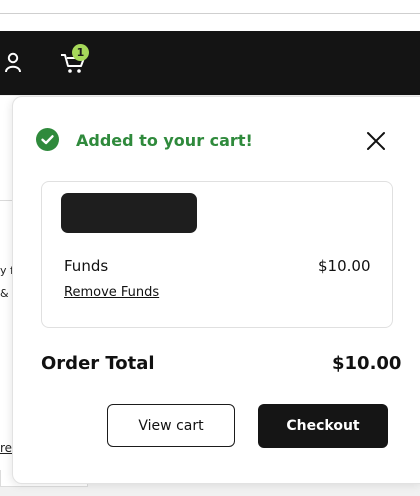 Image resolution: width=420 pixels, height=496 pixels. What do you see at coordinates (323, 426) in the screenshot?
I see `checkout-button: Checkout` at bounding box center [323, 426].